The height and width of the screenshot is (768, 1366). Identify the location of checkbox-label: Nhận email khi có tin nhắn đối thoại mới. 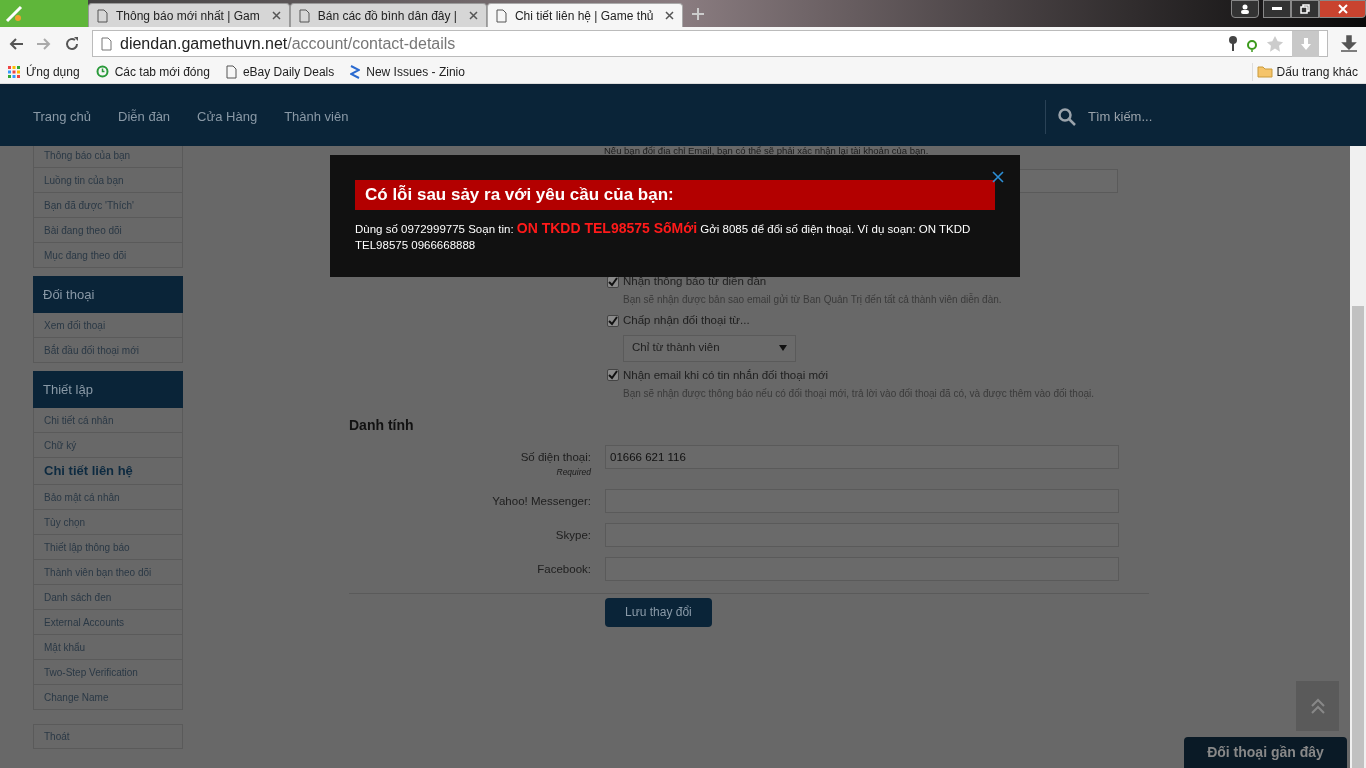
(726, 375).